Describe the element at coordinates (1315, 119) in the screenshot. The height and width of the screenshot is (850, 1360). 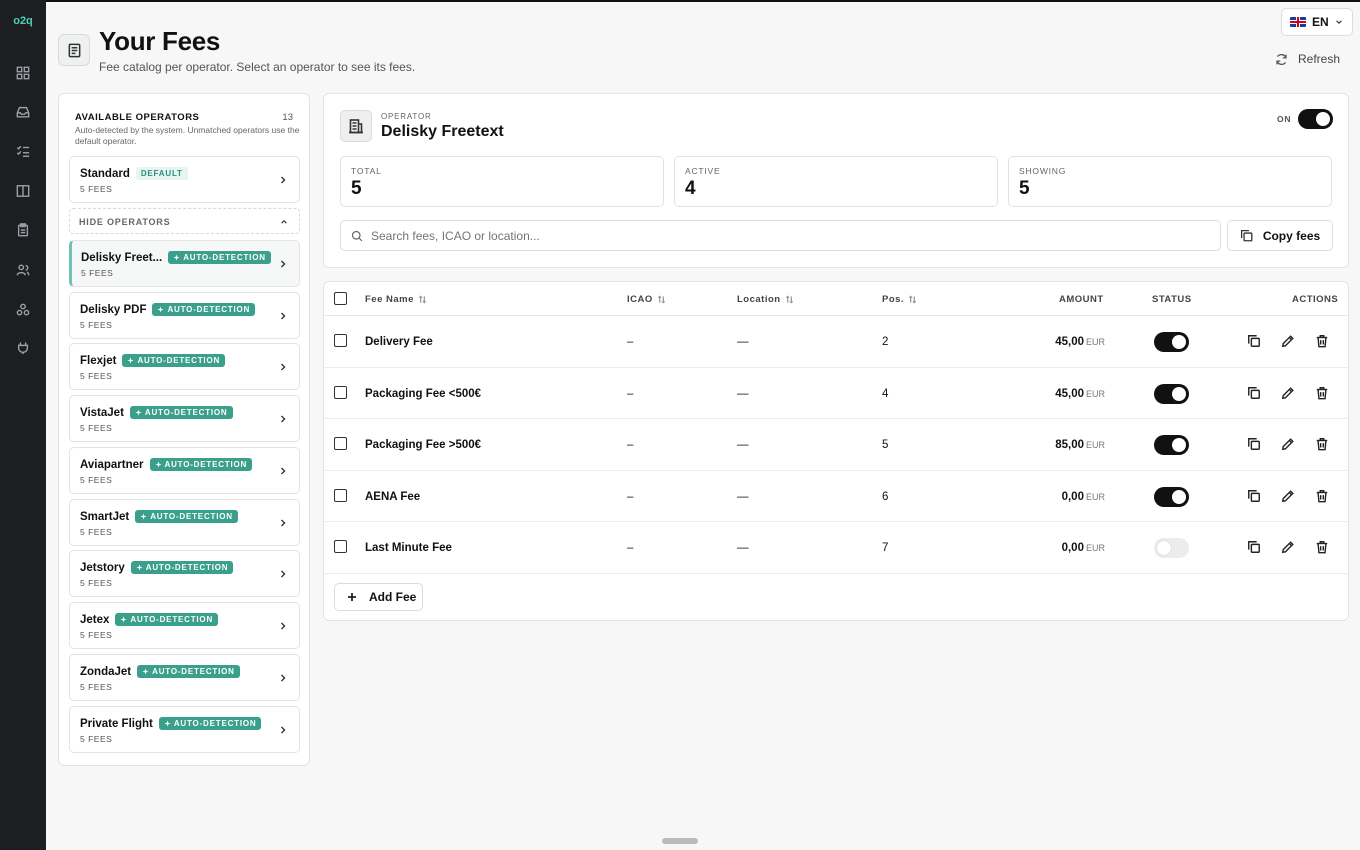
I see `operator-enabled-toggle` at that location.